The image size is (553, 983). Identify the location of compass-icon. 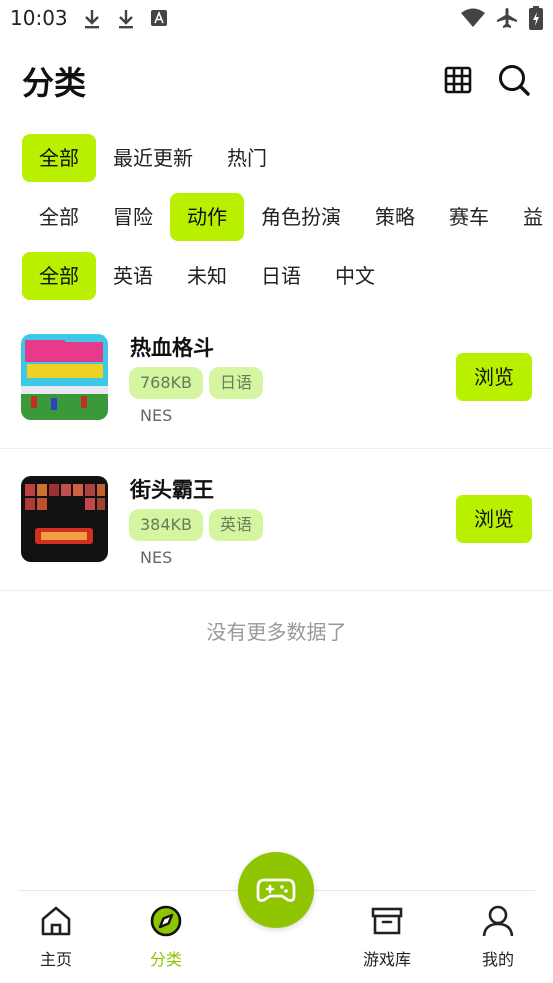
(166, 921).